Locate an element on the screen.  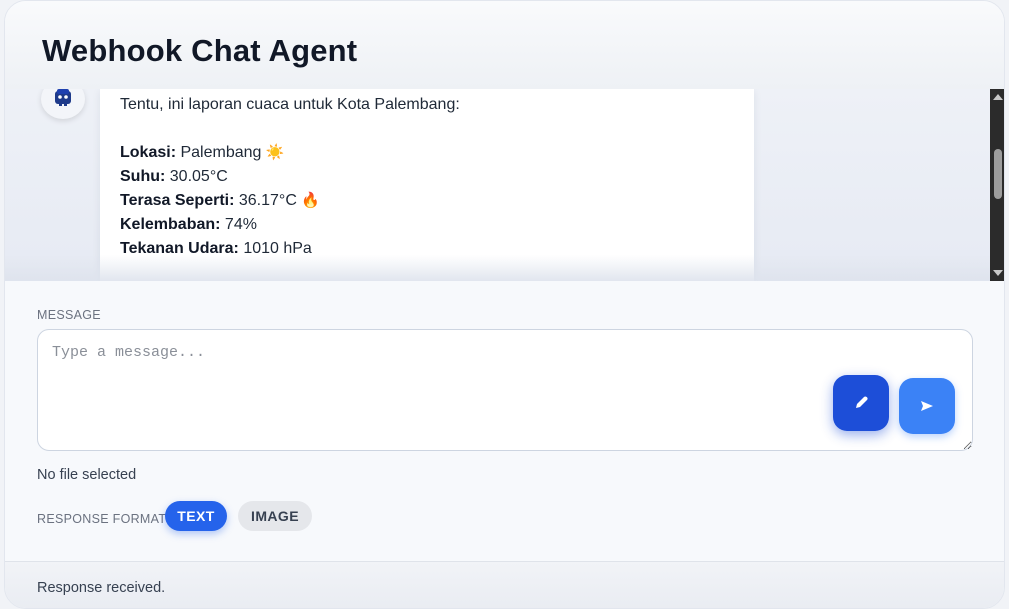
message-label: MESSAGE is located at coordinates (69, 315).